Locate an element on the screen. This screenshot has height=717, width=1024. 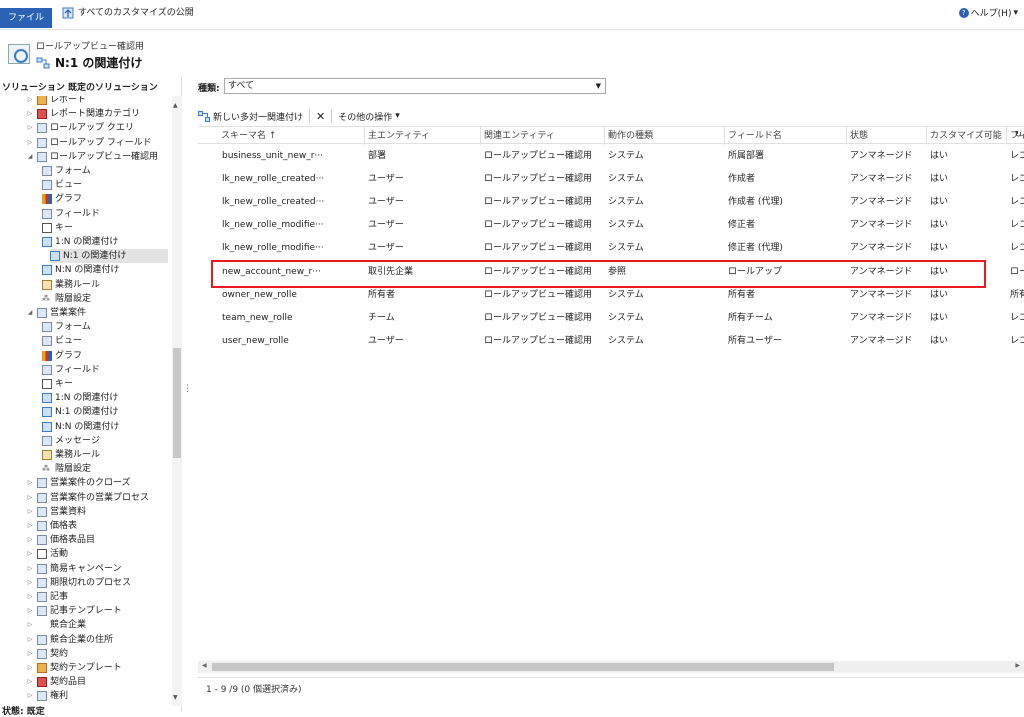
column-header: 主エンティティ is located at coordinates (421, 136).